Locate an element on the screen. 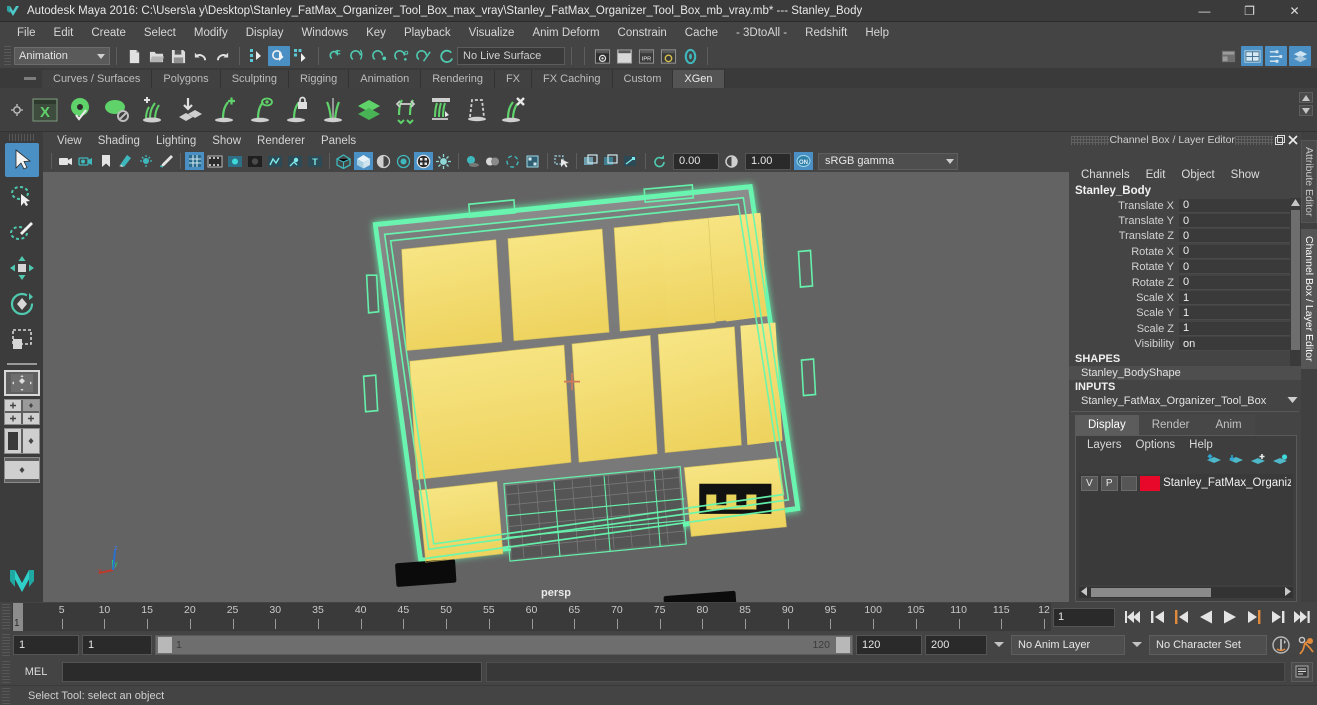  list-item: V P Stanley_FatMax_Organiz is located at coordinates (1186, 483).